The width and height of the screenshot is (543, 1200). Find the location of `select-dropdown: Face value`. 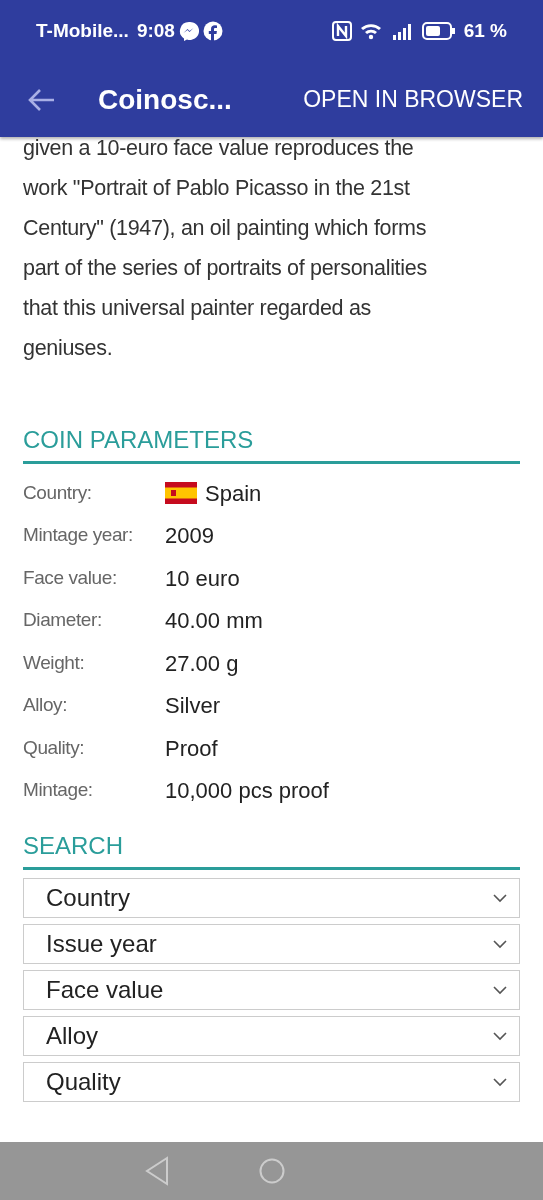

select-dropdown: Face value is located at coordinates (271, 989).